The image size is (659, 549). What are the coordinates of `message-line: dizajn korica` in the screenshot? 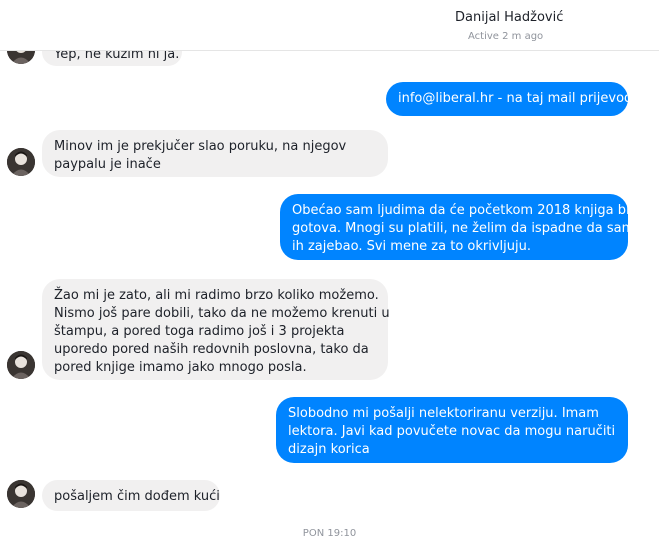 It's located at (329, 449).